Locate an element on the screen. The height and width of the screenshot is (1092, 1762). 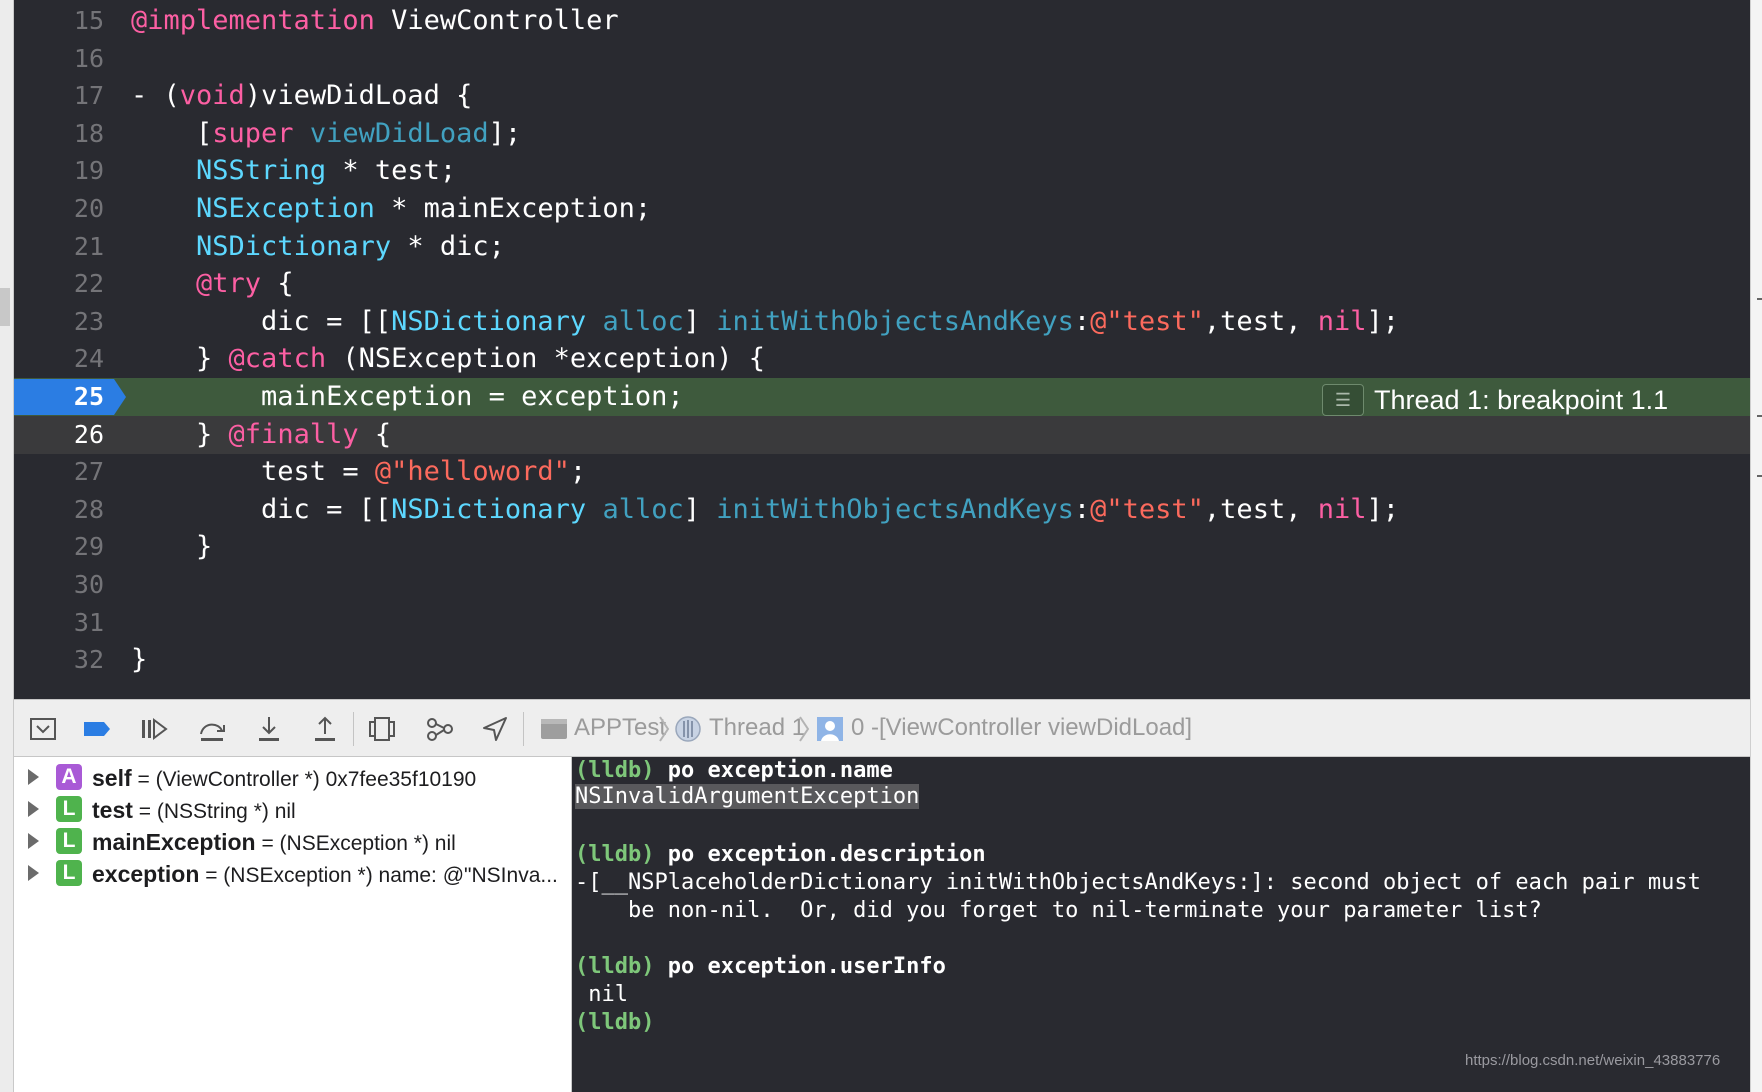
variable-text: mainException = (NSException *) nil is located at coordinates (274, 843).